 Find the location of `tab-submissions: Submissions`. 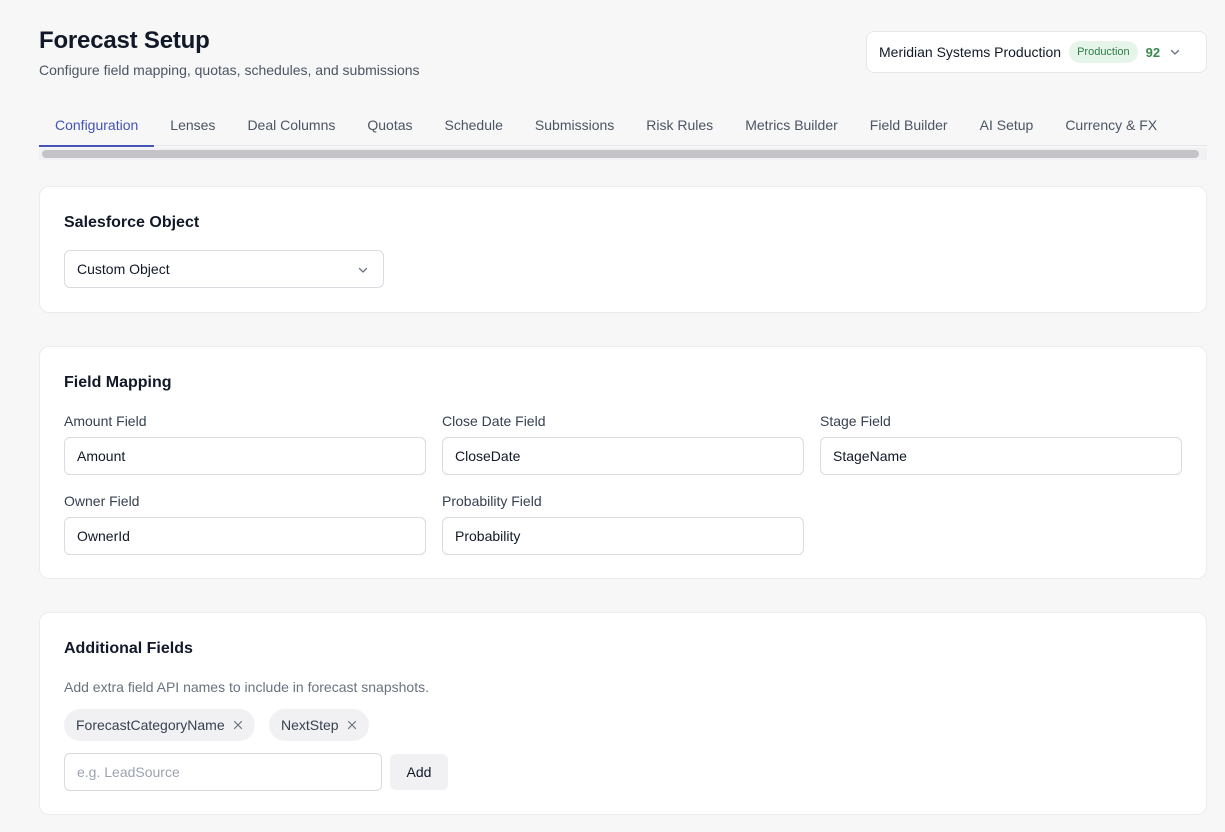

tab-submissions: Submissions is located at coordinates (574, 124).